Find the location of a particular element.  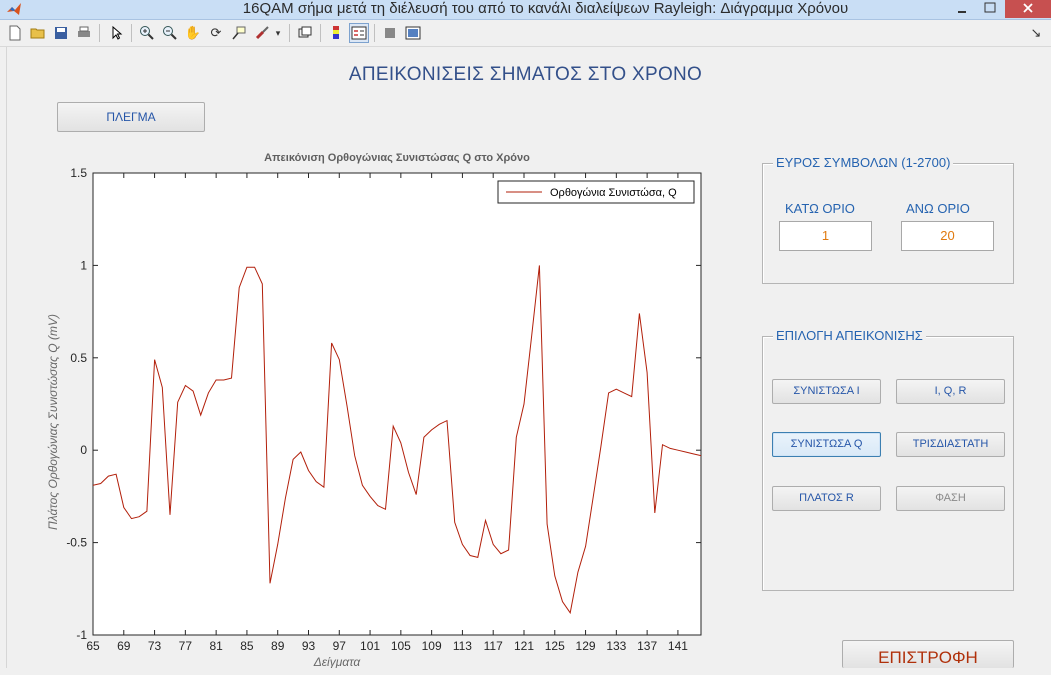

x-tick-label: 133 is located at coordinates (616, 646).